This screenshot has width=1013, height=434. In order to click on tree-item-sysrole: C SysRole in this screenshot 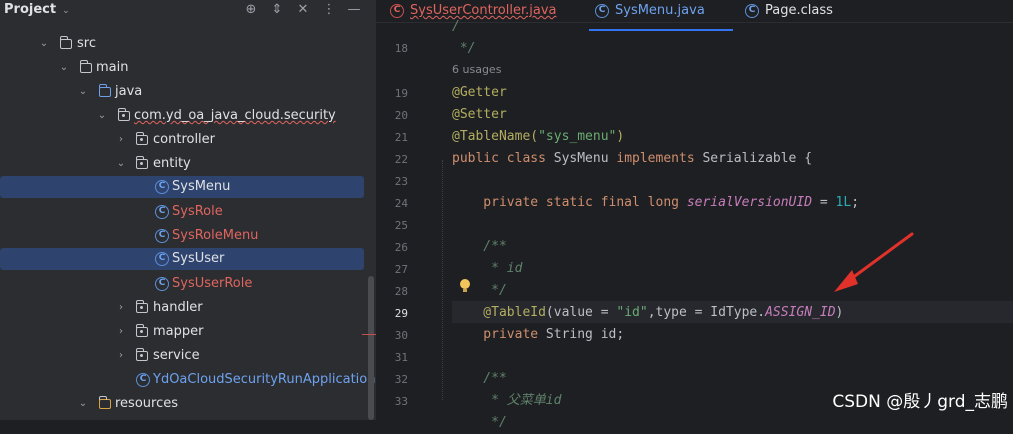, I will do `click(182, 212)`.